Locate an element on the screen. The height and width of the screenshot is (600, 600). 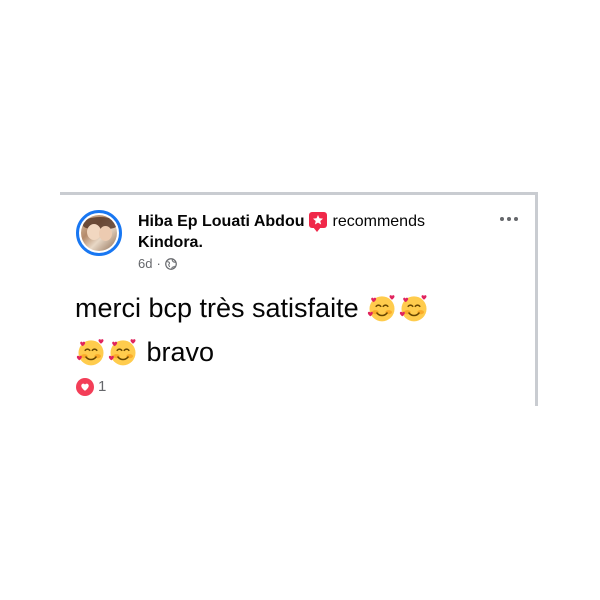
more-options-icon is located at coordinates (509, 219).